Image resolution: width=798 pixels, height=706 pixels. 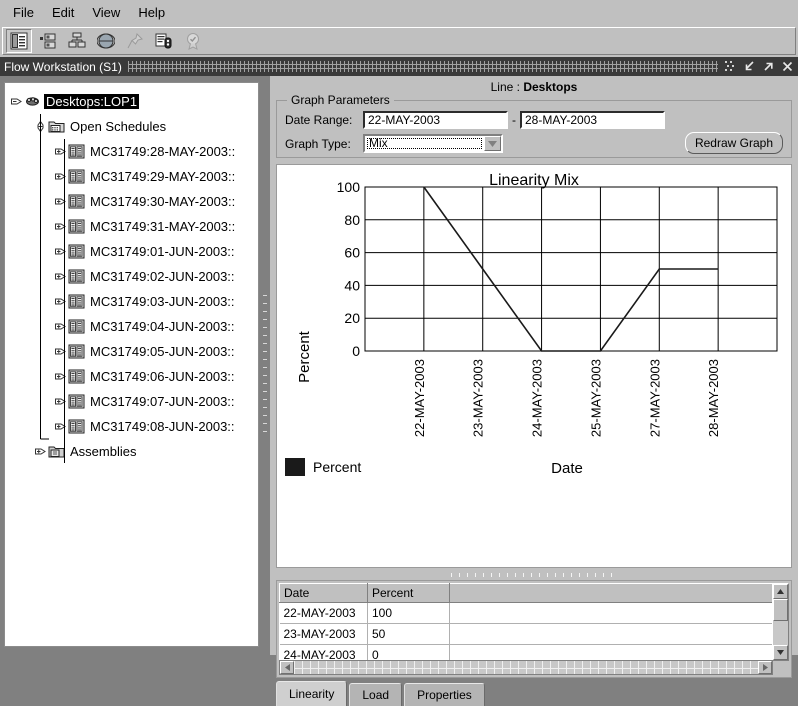 What do you see at coordinates (408, 652) in the screenshot?
I see `table-cell: 0` at bounding box center [408, 652].